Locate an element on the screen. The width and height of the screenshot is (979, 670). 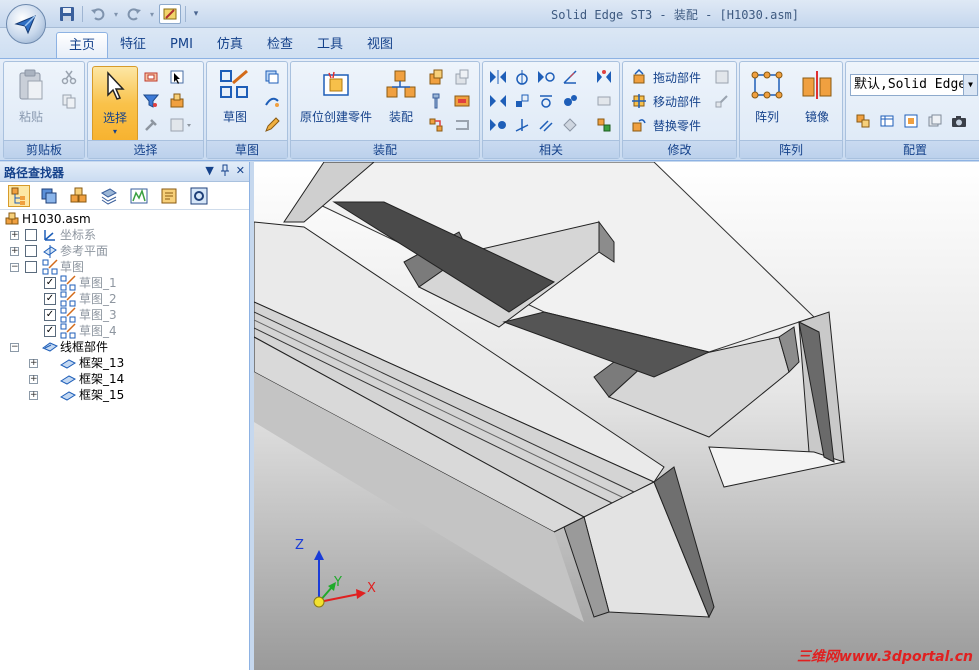
configuration-select: 默认,Solid Edge ▼ is located at coordinates (914, 85).